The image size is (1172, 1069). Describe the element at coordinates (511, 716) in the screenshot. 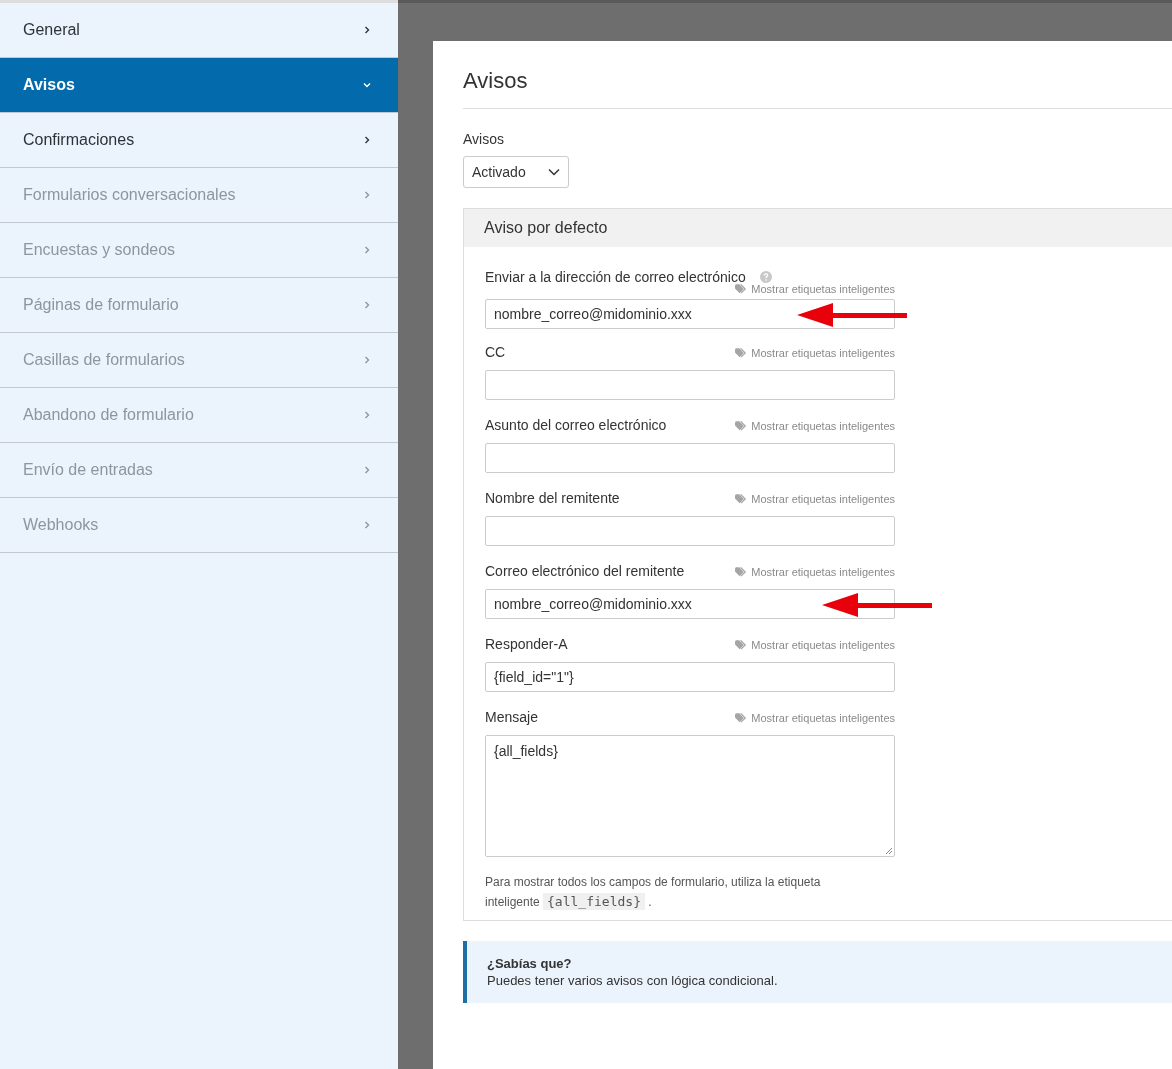

I see `field-label: Mensaje` at that location.